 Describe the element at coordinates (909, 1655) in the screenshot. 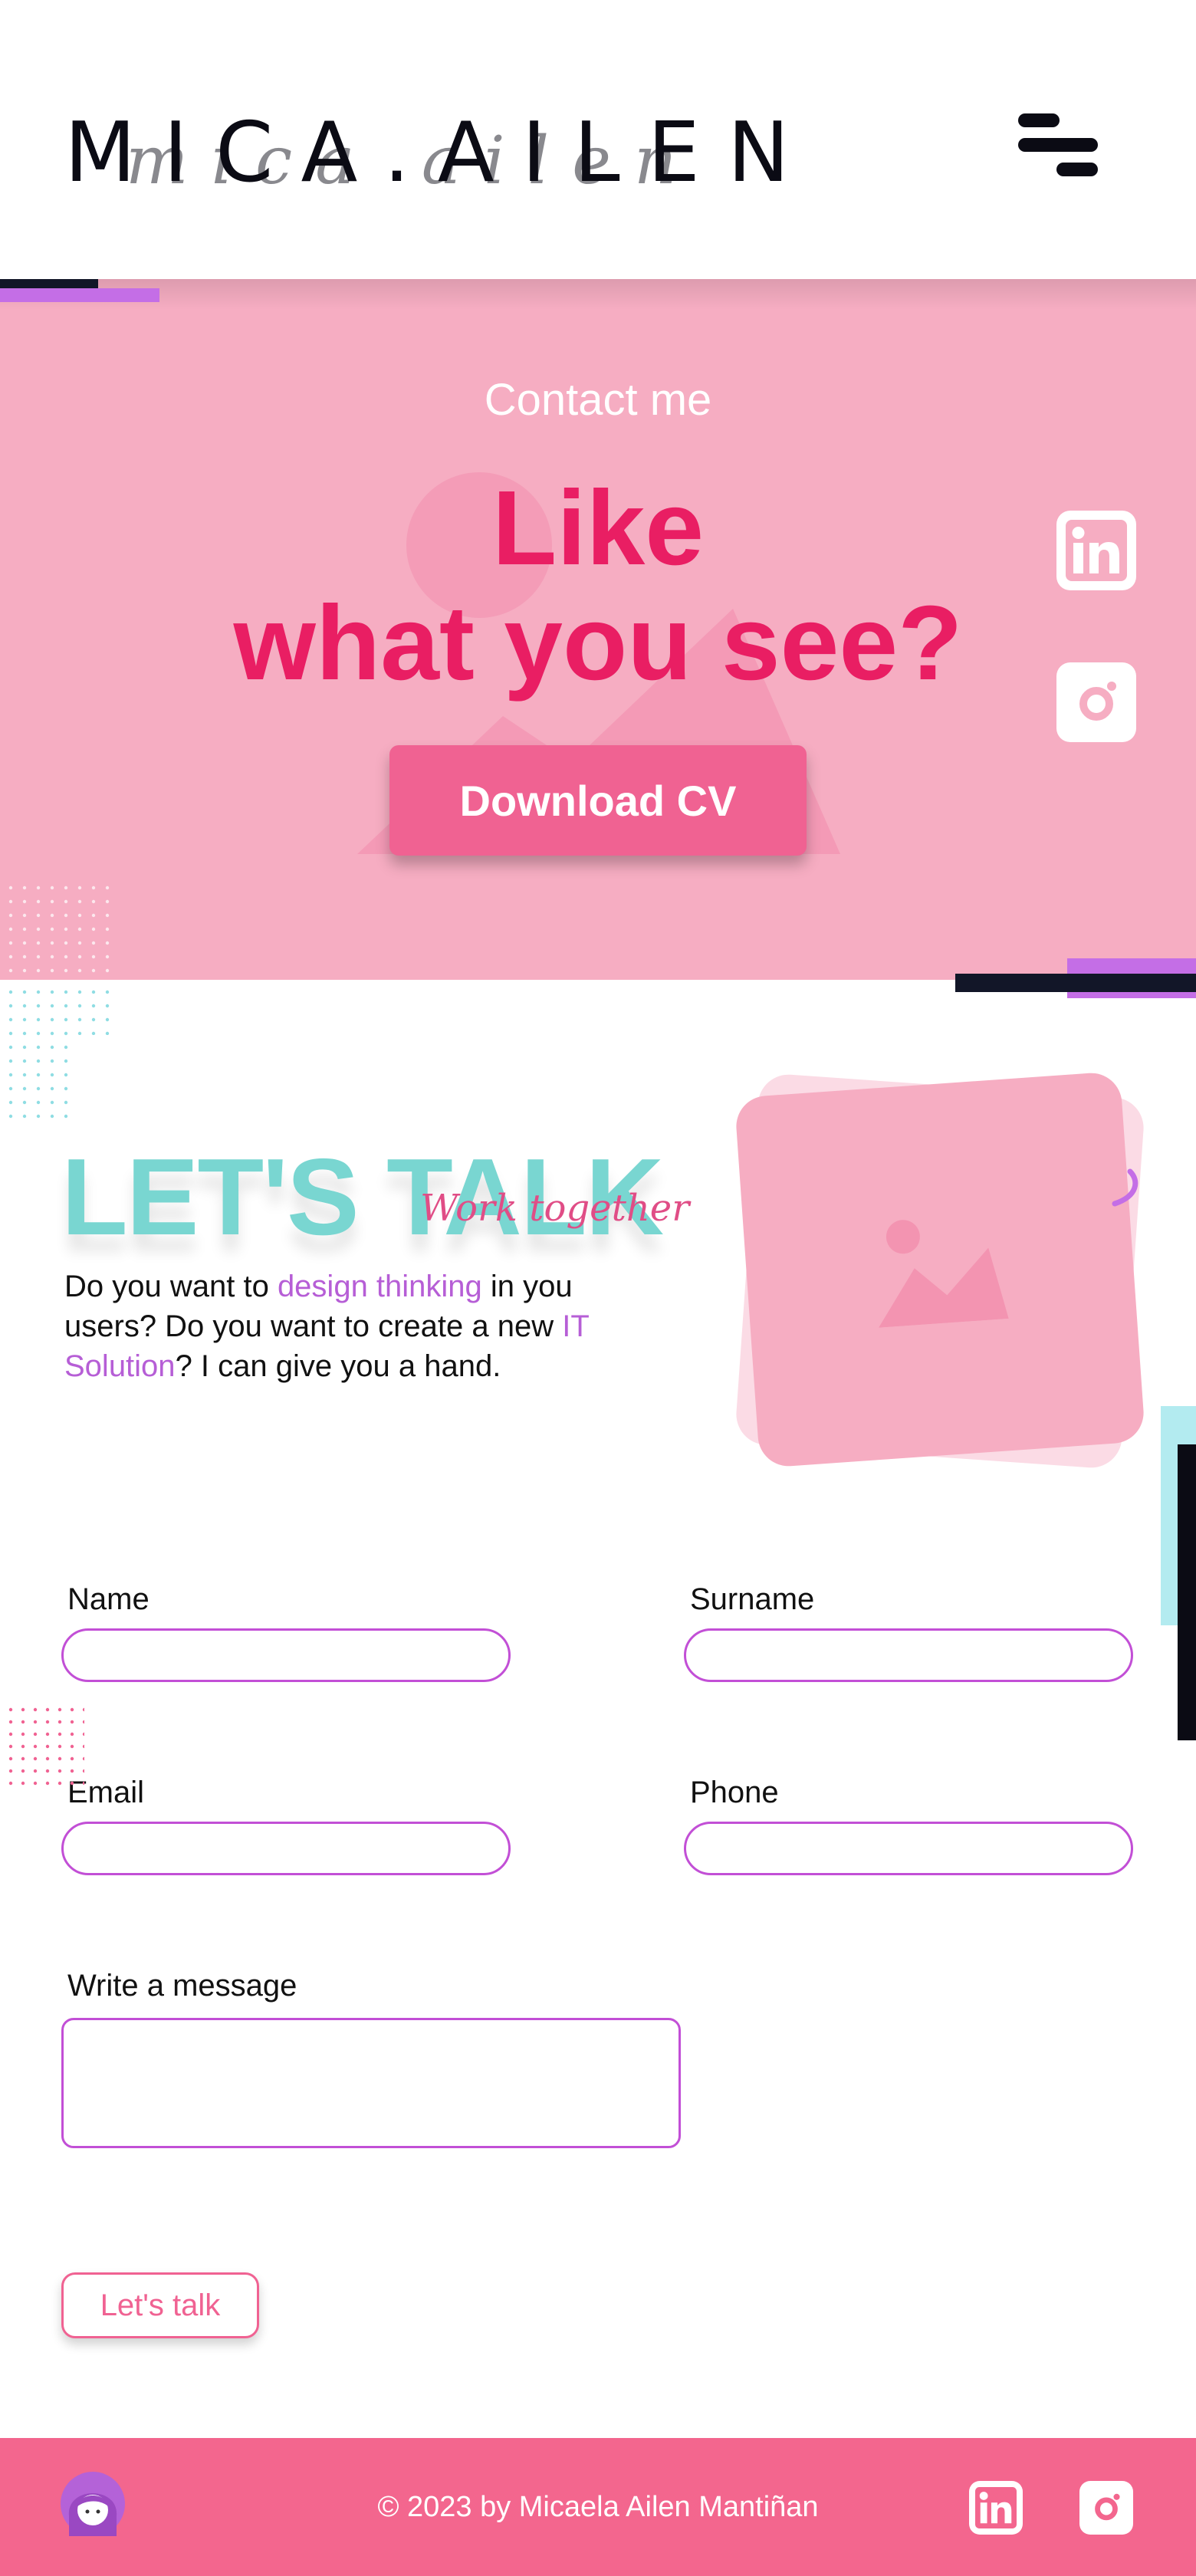

I see `surname-field` at that location.